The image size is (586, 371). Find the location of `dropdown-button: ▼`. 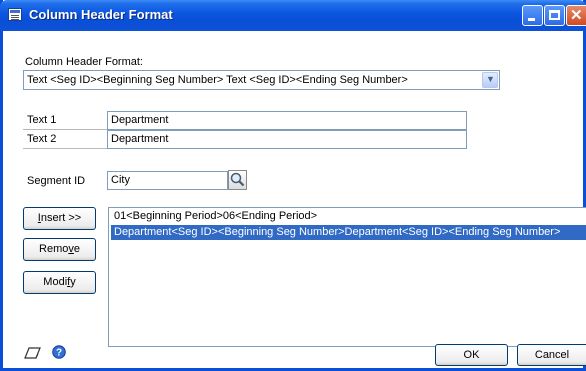

dropdown-button: ▼ is located at coordinates (490, 80).